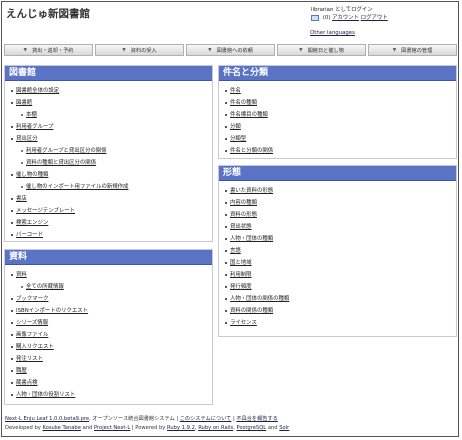 This screenshot has height=440, width=462. What do you see at coordinates (52, 311) in the screenshot?
I see `list-item-link: ISBNインポートのリクエスト` at bounding box center [52, 311].